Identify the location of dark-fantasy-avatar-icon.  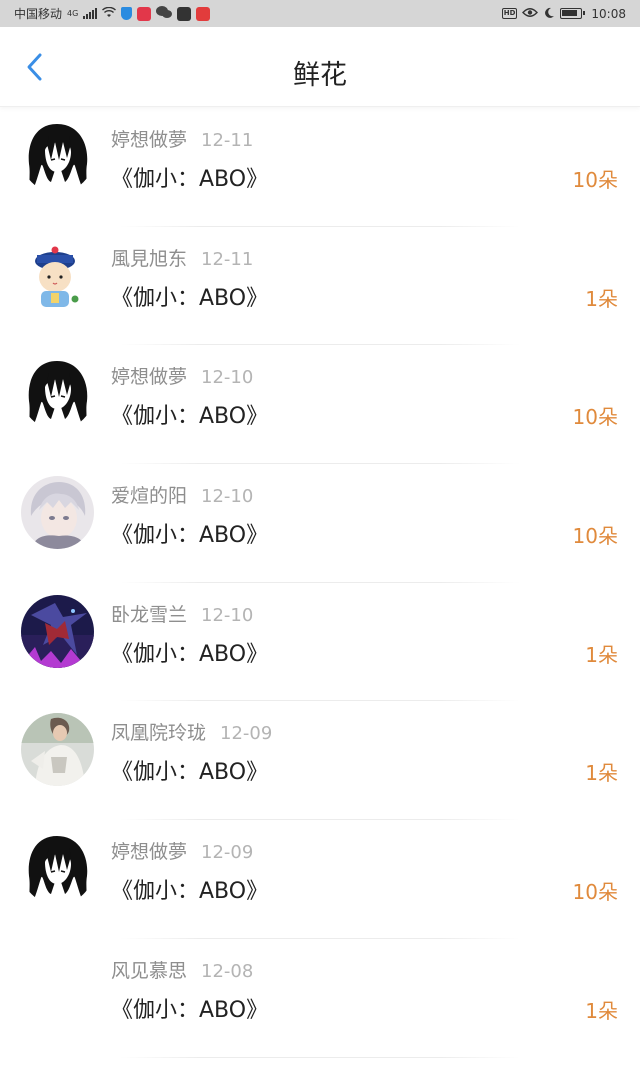
(57, 631).